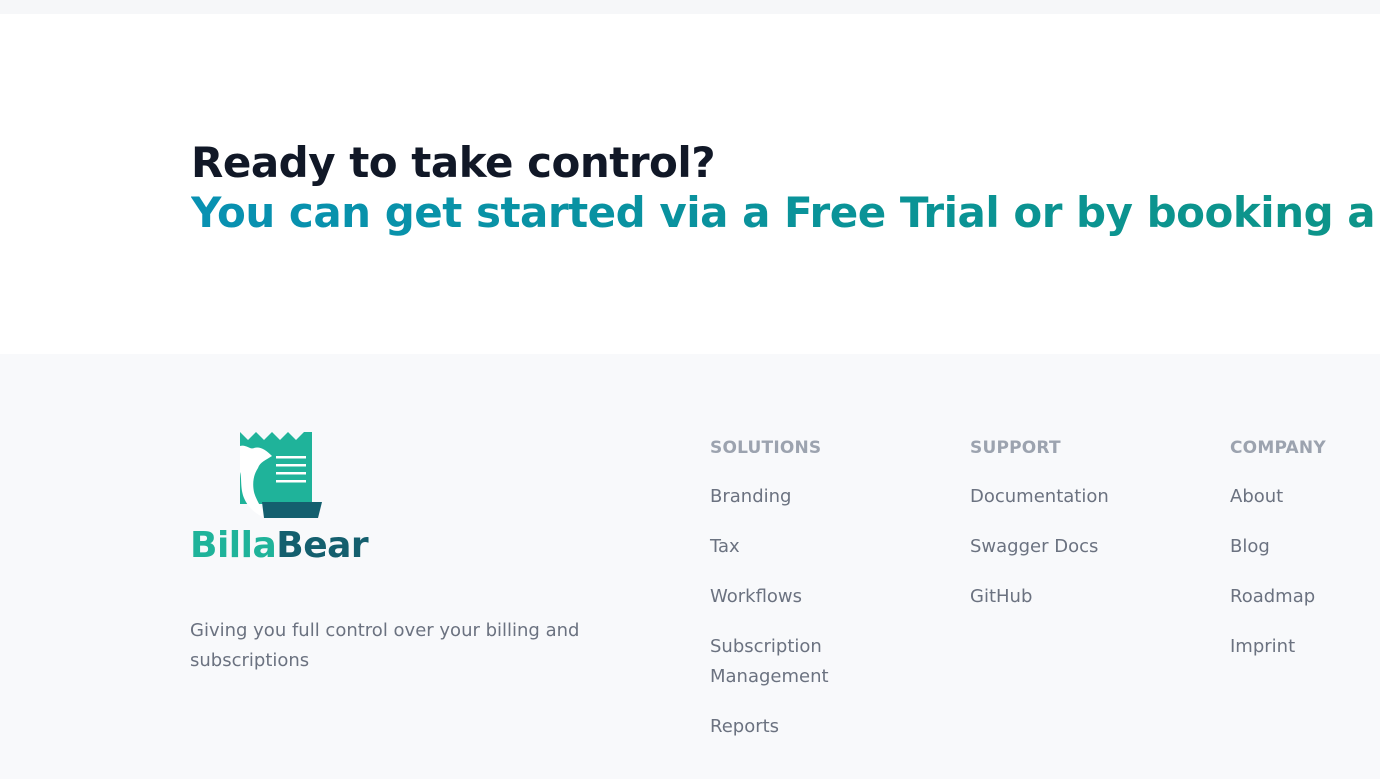 The height and width of the screenshot is (779, 1380). I want to click on footer-link-about: About, so click(1305, 497).